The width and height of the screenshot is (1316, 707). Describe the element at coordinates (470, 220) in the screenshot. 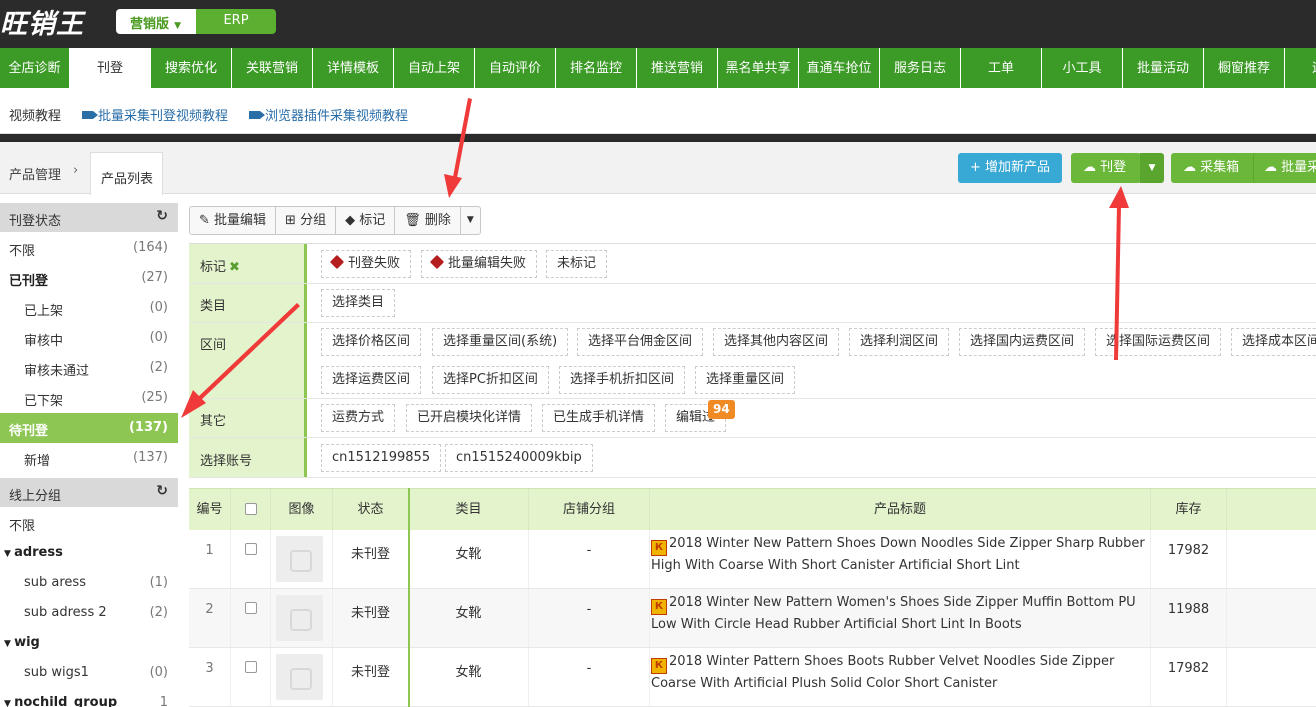

I see `more-dropdown-caret: ▼` at that location.